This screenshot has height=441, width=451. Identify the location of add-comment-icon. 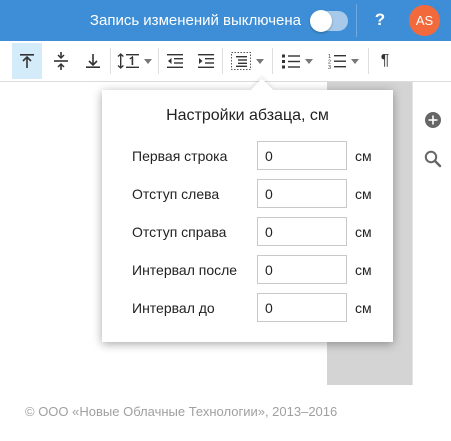
(433, 120).